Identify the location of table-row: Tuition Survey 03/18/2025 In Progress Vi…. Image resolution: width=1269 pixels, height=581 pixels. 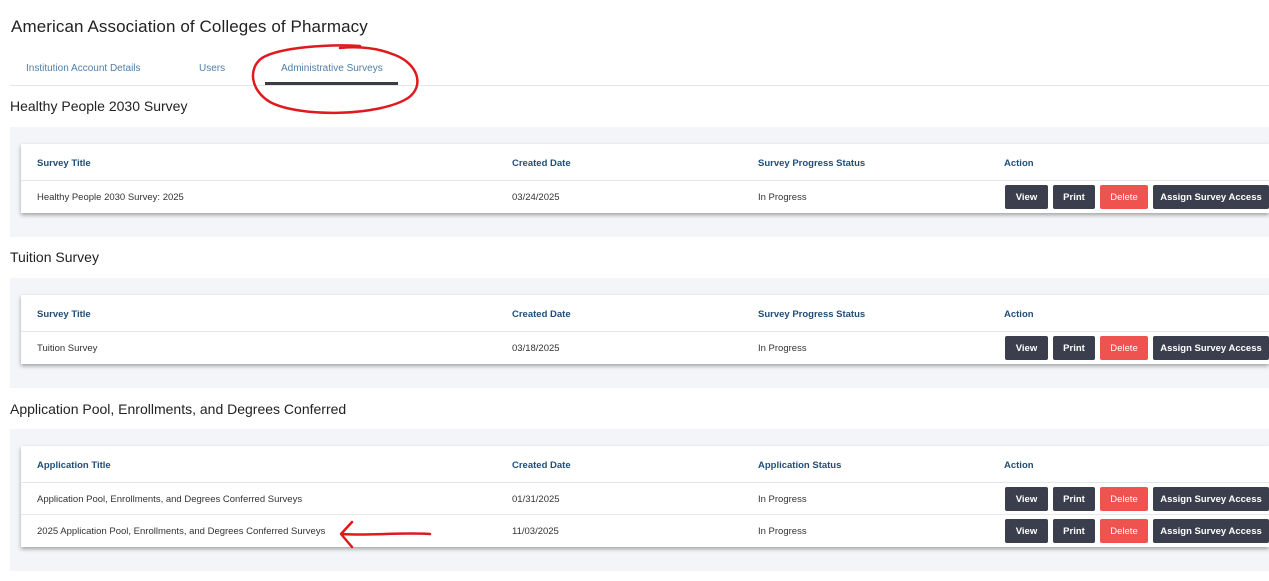
(645, 348).